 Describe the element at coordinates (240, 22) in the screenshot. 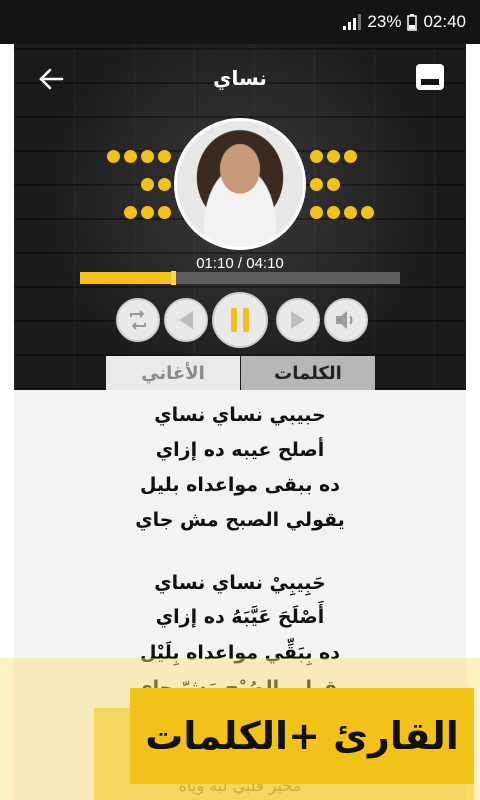

I see `status-bar: 23% 02:40` at that location.